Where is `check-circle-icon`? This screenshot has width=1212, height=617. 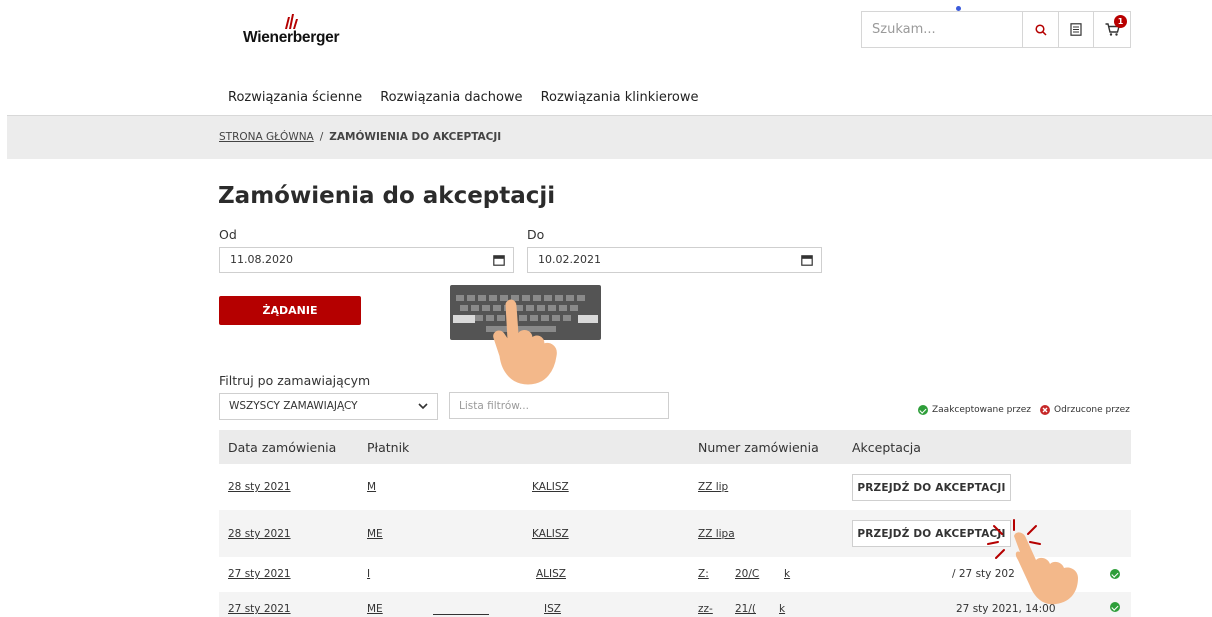
check-circle-icon is located at coordinates (923, 410).